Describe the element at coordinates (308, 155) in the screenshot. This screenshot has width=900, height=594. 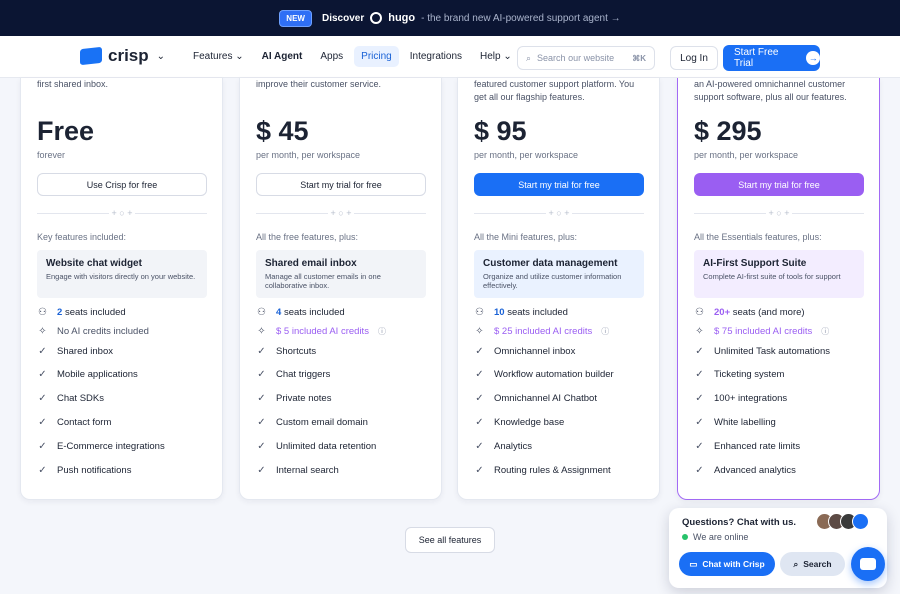
I see `plan-period: per month, per workspace` at that location.